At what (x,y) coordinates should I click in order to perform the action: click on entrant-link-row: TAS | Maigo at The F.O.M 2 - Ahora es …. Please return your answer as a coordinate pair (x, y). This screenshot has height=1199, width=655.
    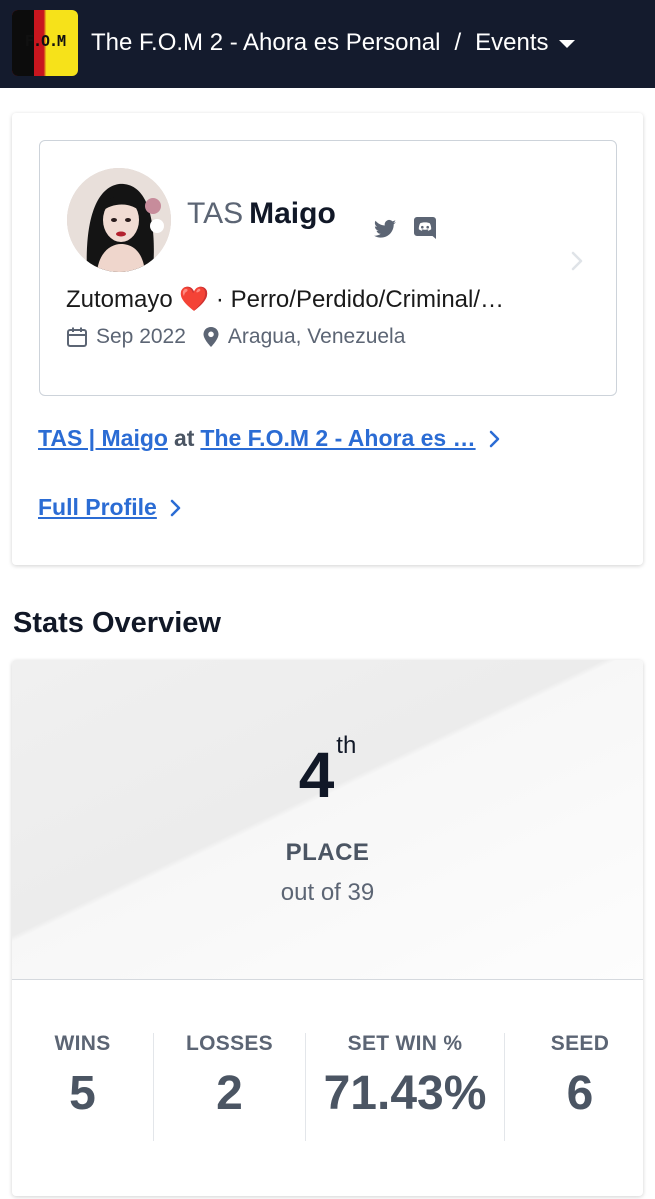
    Looking at the image, I should click on (270, 438).